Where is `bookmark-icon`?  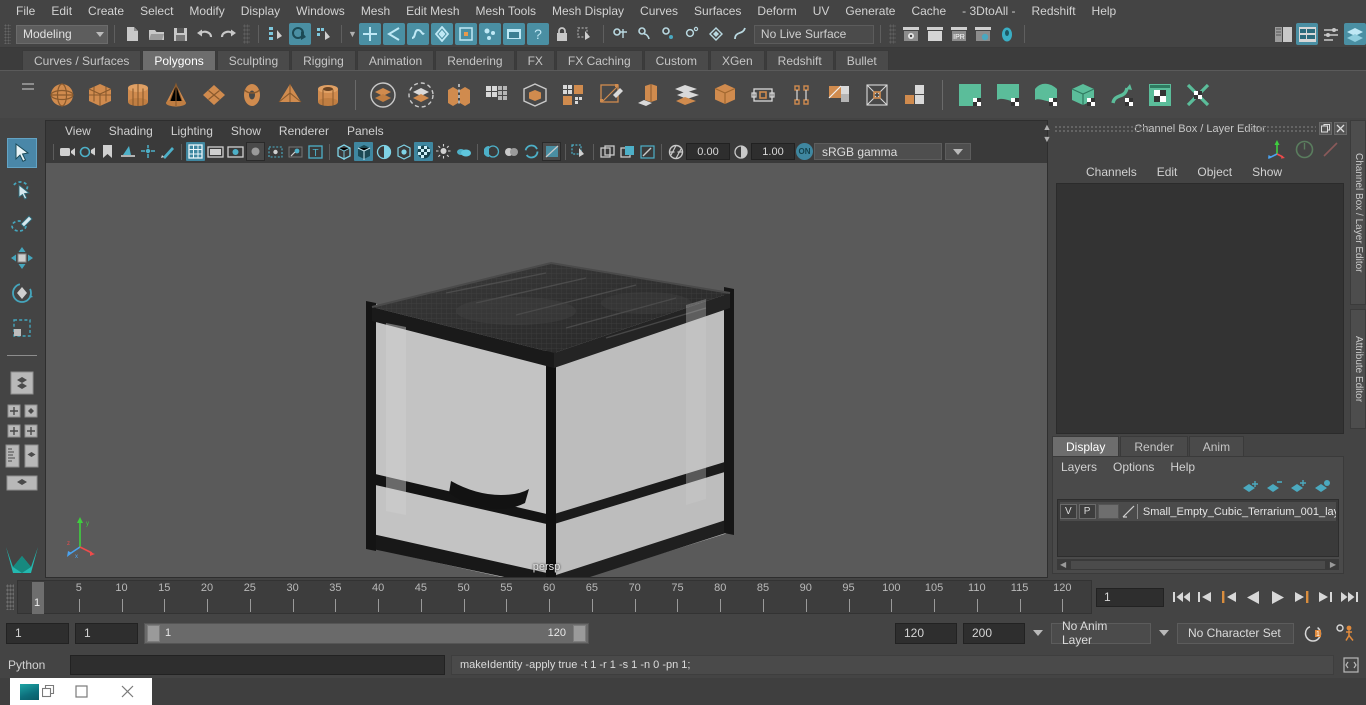
bookmark-icon is located at coordinates (107, 151).